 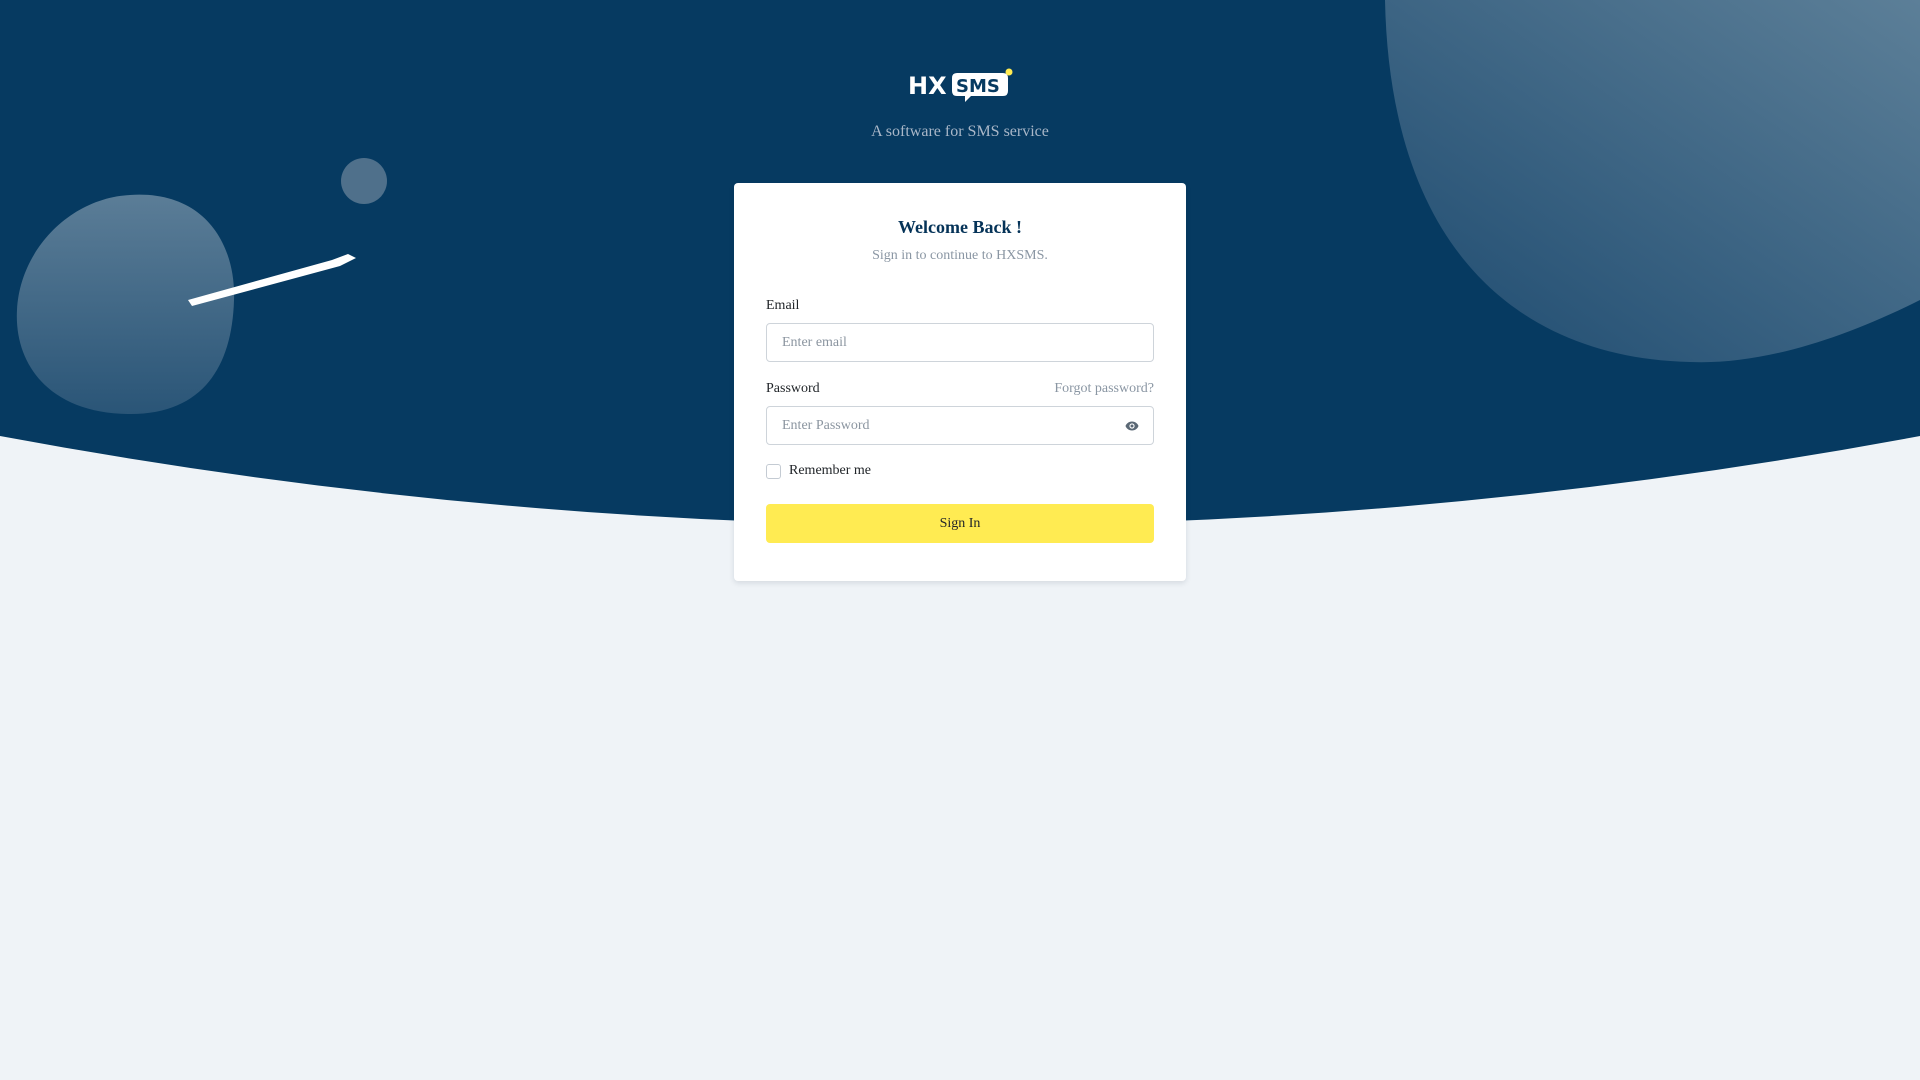 What do you see at coordinates (960, 523) in the screenshot?
I see `sign-in-button: Sign In` at bounding box center [960, 523].